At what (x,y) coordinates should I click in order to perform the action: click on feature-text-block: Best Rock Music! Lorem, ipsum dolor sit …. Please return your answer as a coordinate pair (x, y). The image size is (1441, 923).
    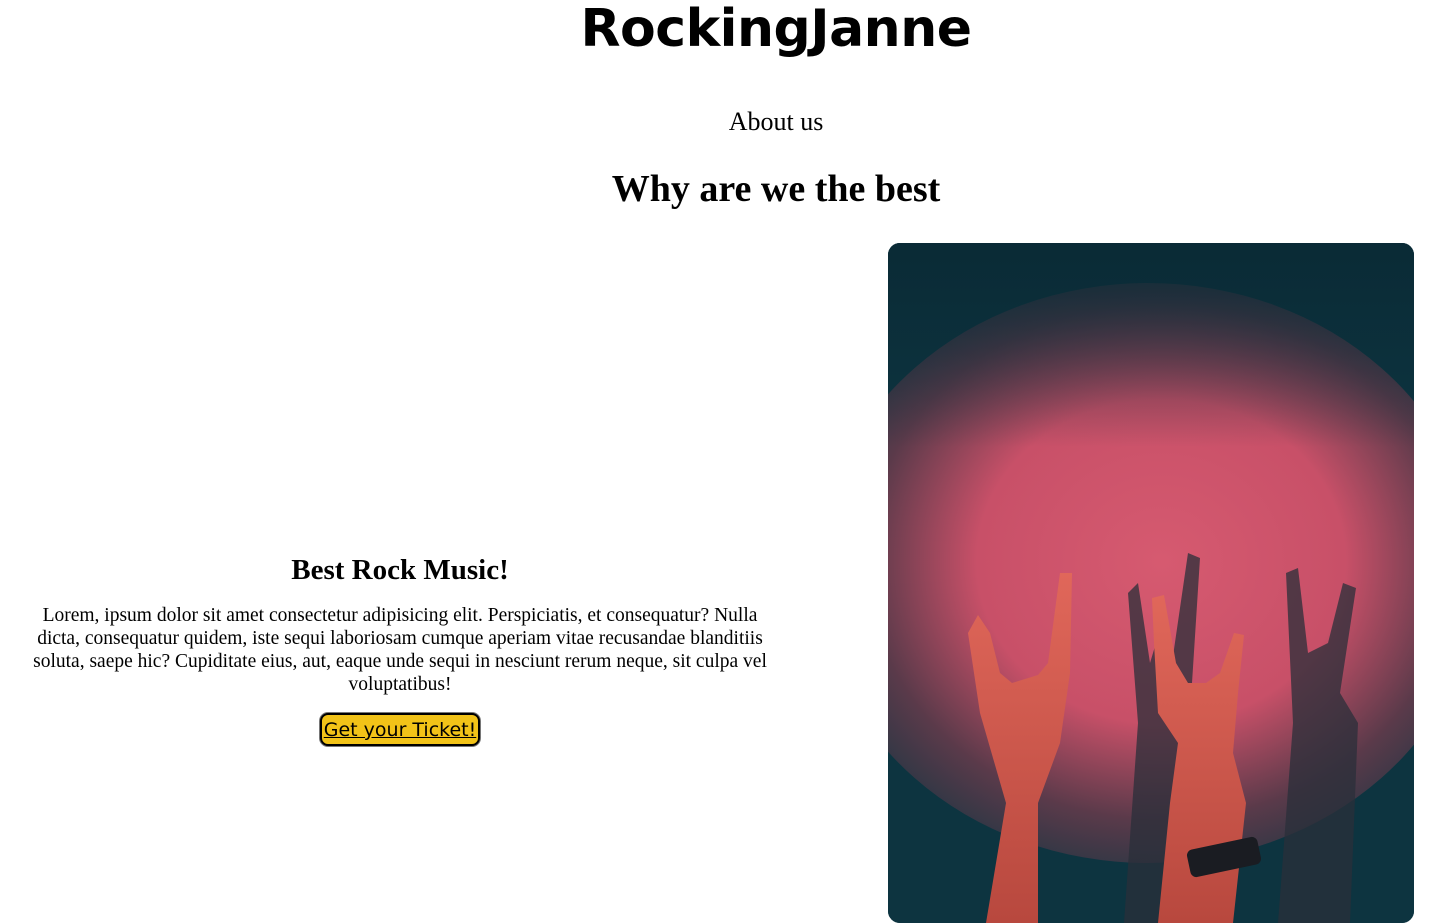
    Looking at the image, I should click on (400, 648).